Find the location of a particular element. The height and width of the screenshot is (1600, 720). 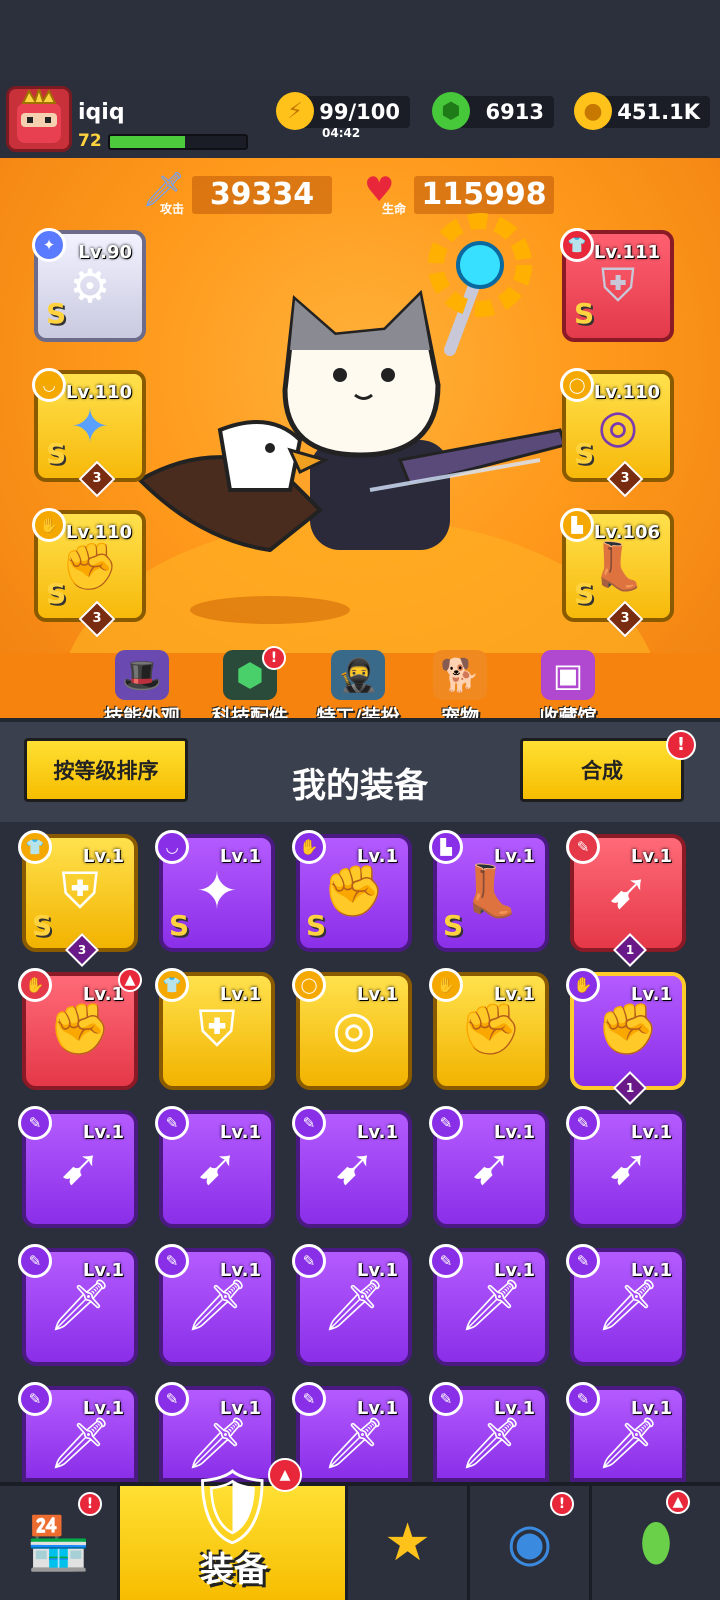

weapons-star-icon: ★ is located at coordinates (407, 1543).